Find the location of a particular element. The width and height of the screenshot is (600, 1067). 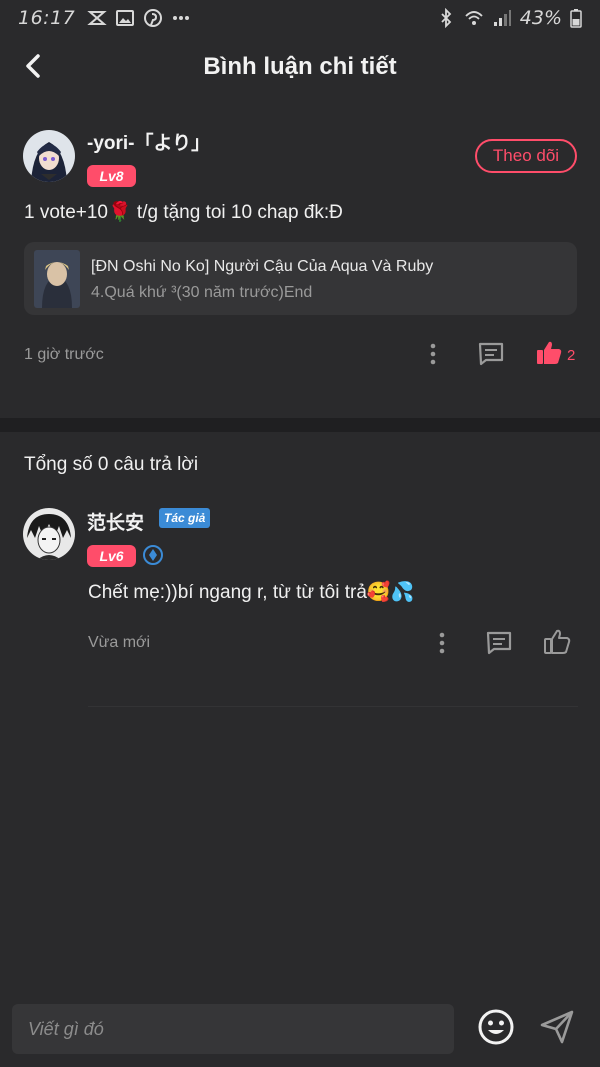

verified-icon is located at coordinates (153, 555).